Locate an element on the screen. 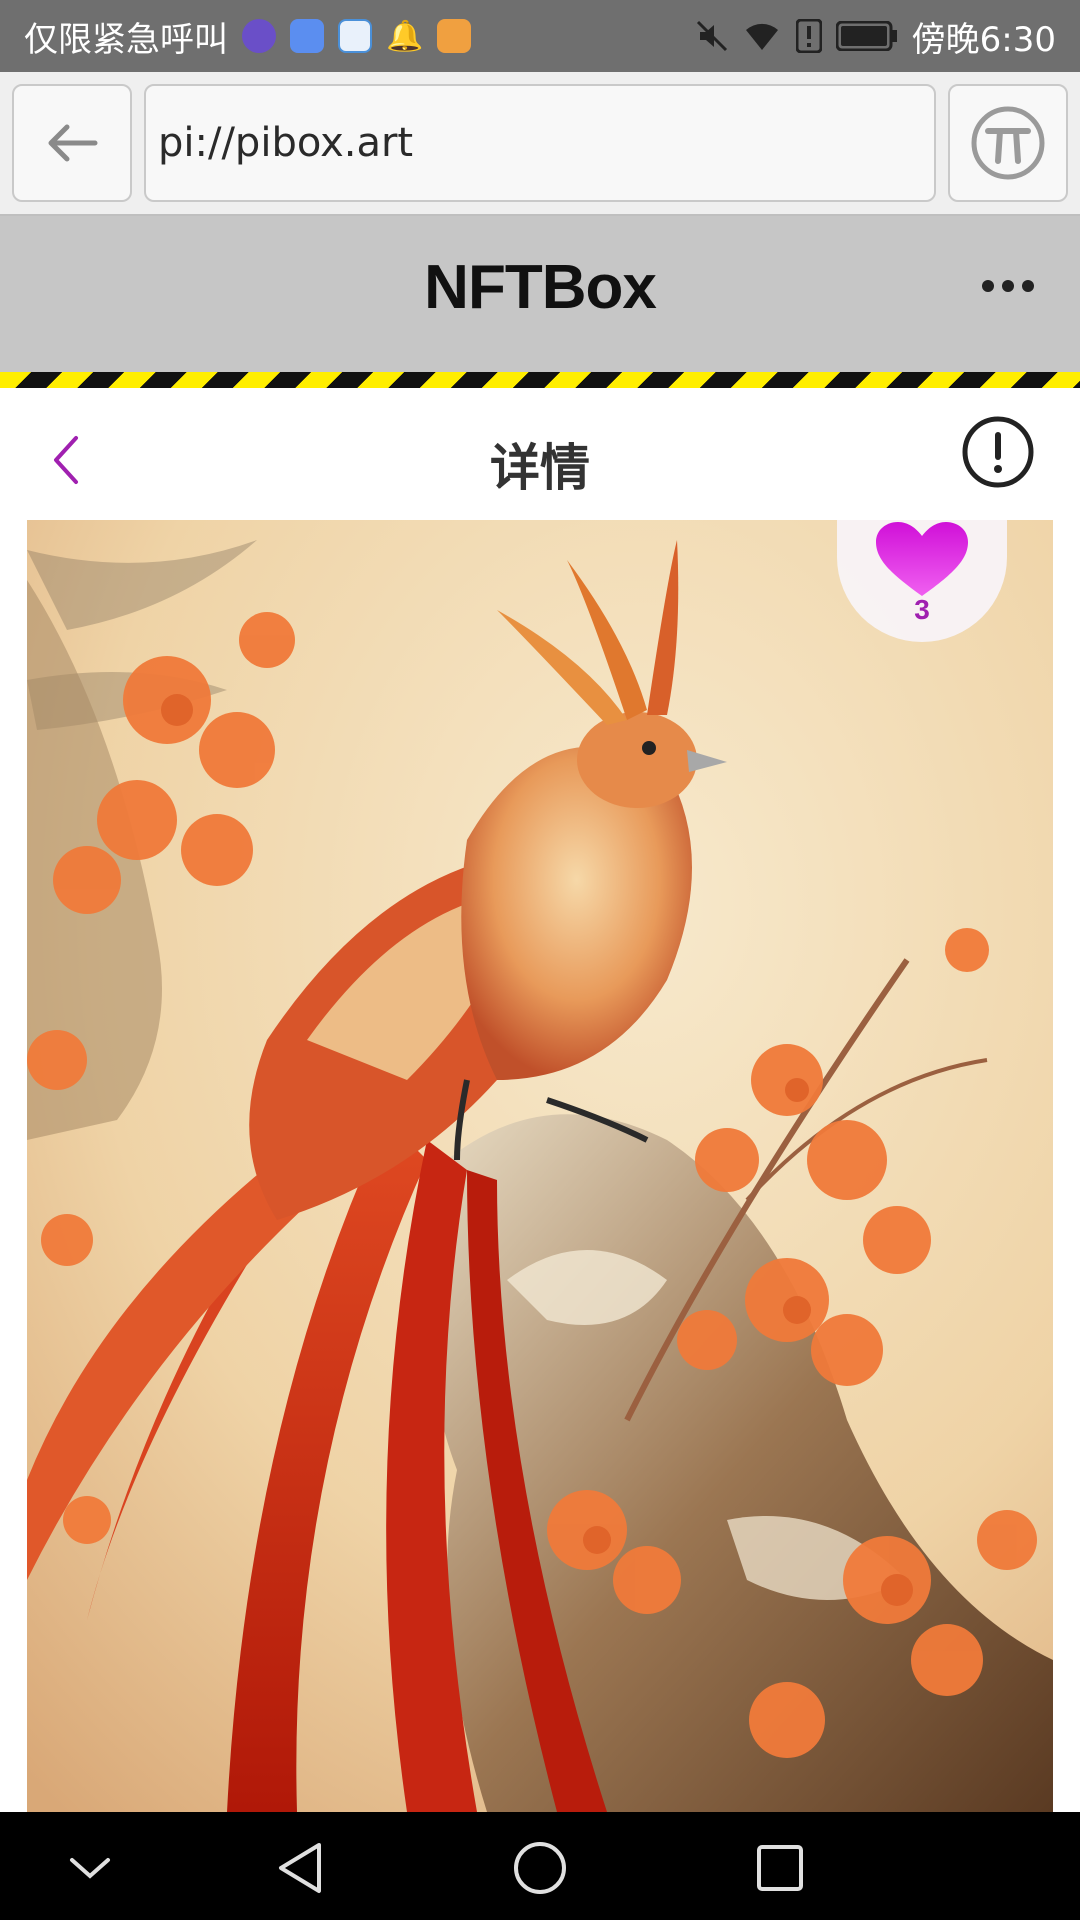 Image resolution: width=1080 pixels, height=1920 pixels. app-icon-blue is located at coordinates (355, 36).